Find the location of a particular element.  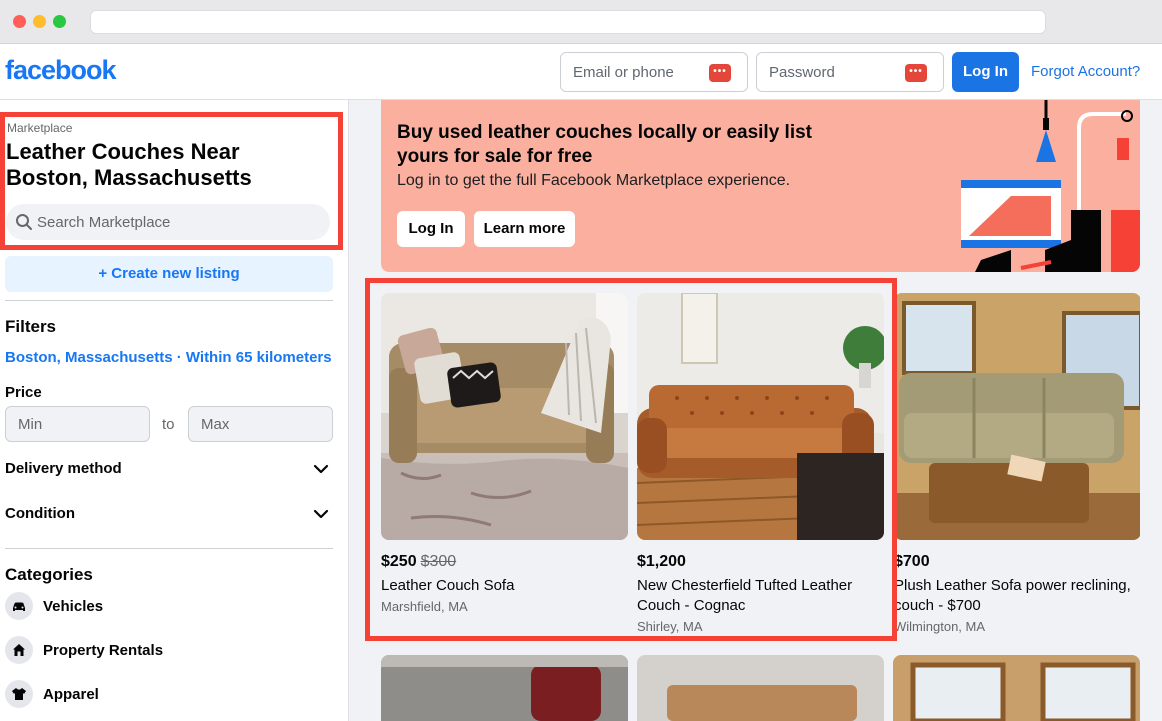

password-placeholder: Password is located at coordinates (802, 72).